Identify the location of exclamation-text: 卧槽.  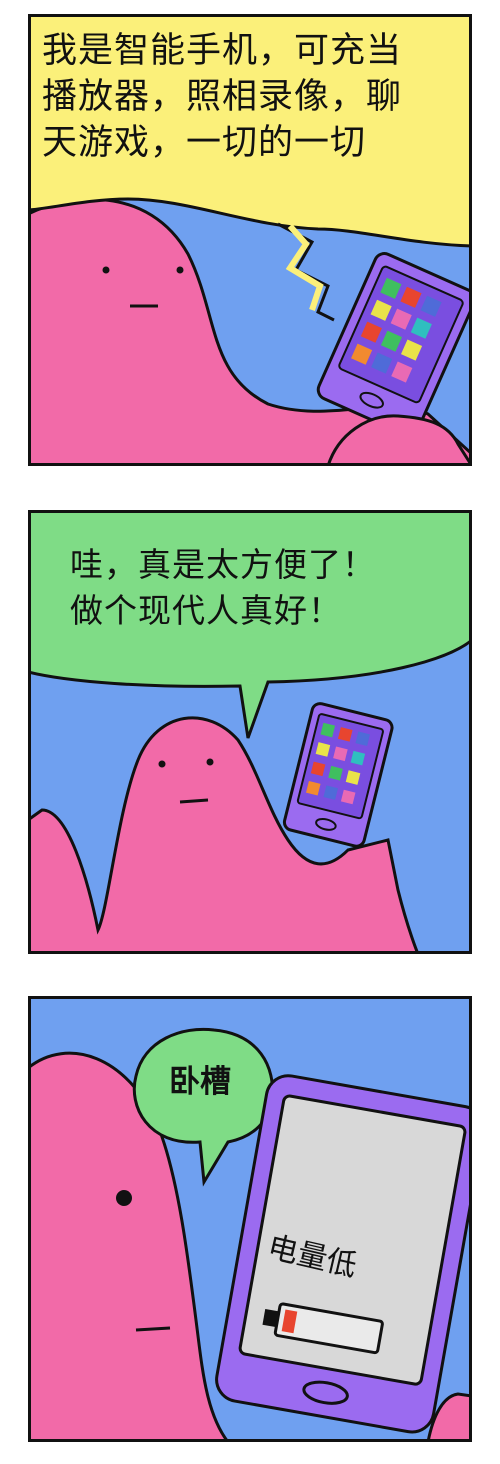
(200, 1082).